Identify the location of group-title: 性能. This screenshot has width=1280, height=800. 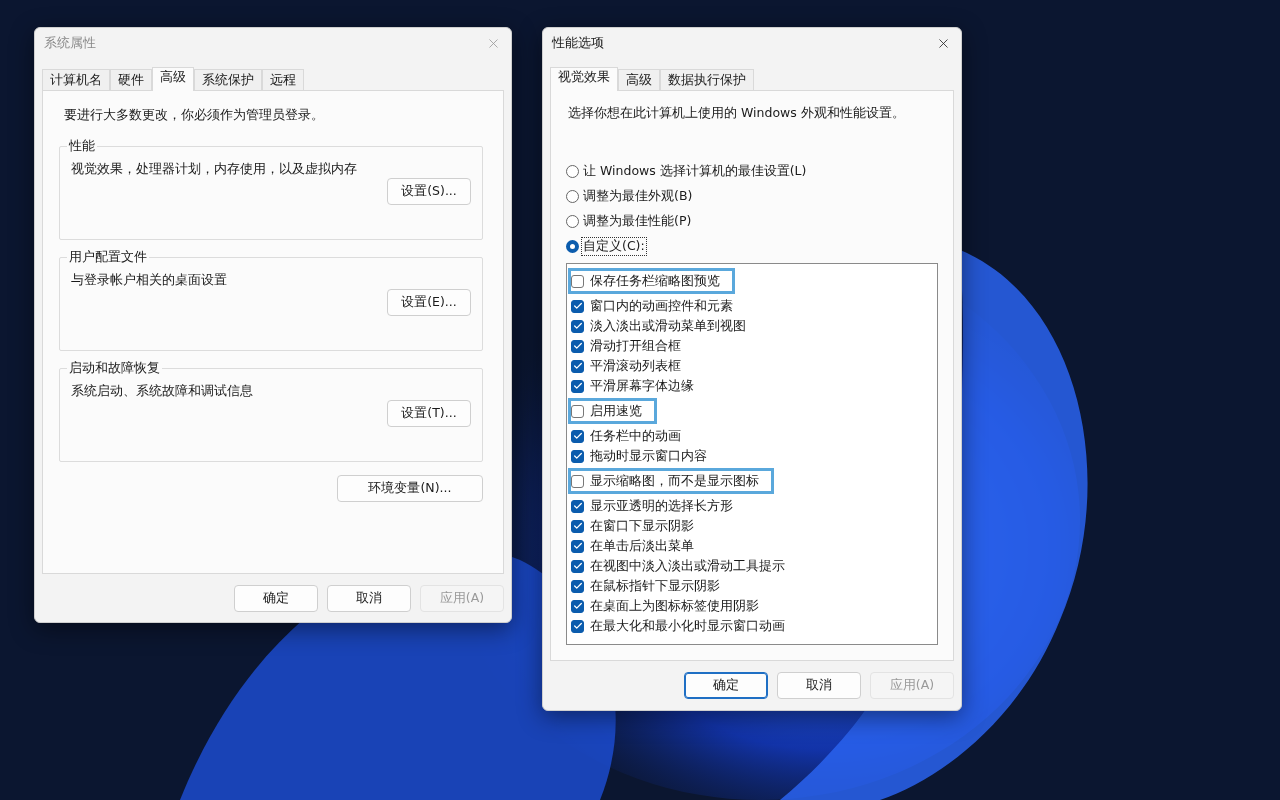
(82, 146).